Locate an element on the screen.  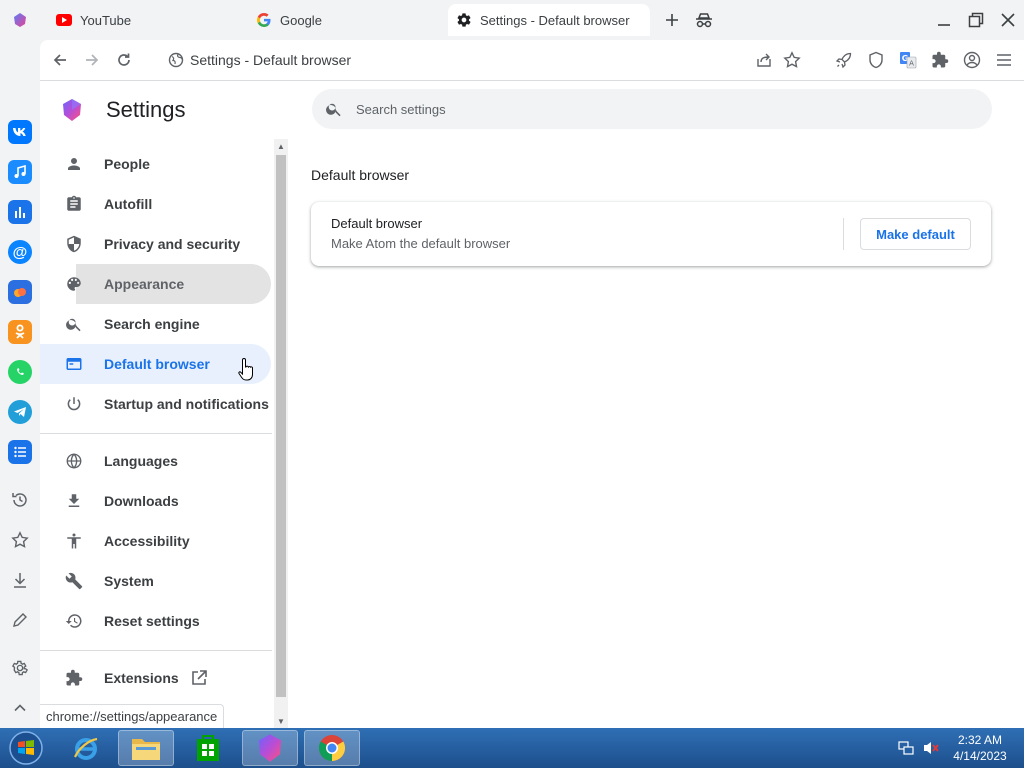
sidebar-item-label: Startup and notifications is located at coordinates (186, 404).